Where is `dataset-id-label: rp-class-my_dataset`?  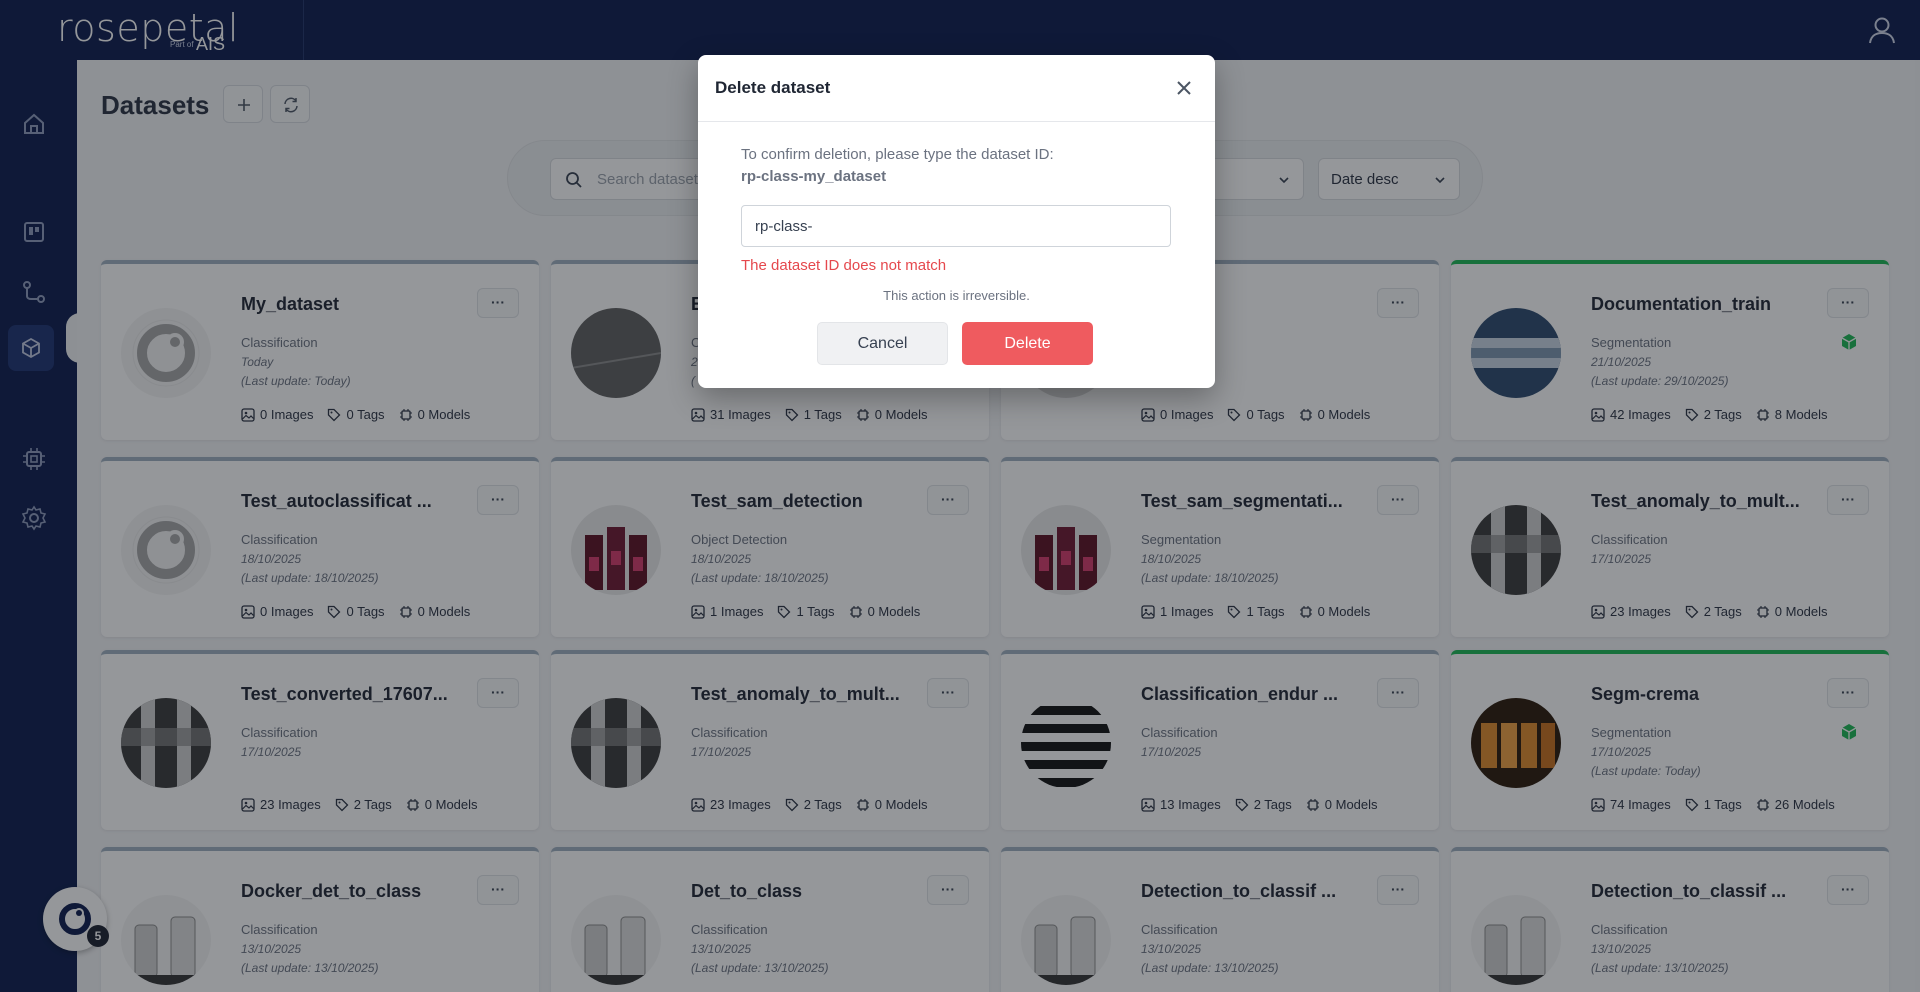 dataset-id-label: rp-class-my_dataset is located at coordinates (814, 176).